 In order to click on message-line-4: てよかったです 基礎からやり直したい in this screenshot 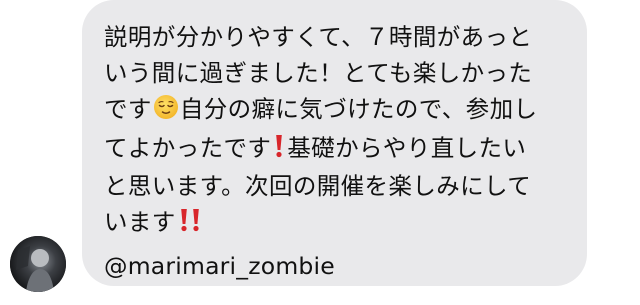, I will do `click(342, 149)`.